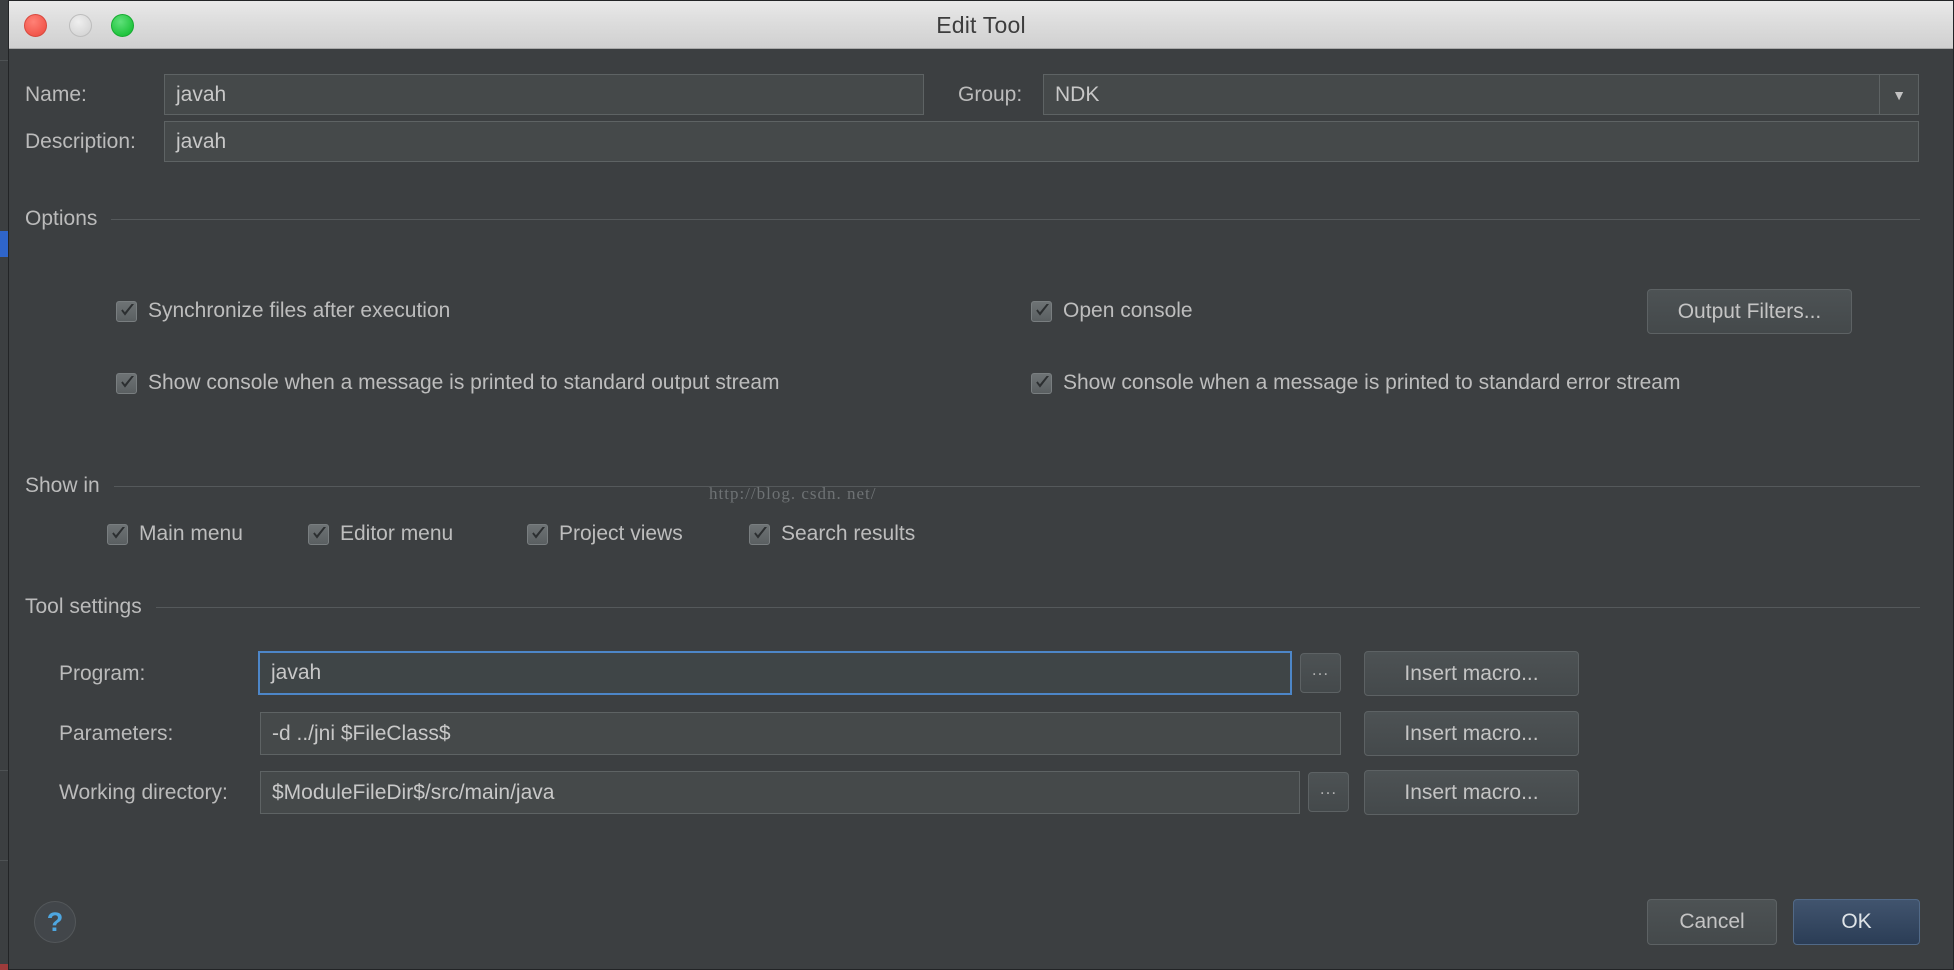 This screenshot has height=970, width=1954. I want to click on show-in-section-header: Show in, so click(972, 486).